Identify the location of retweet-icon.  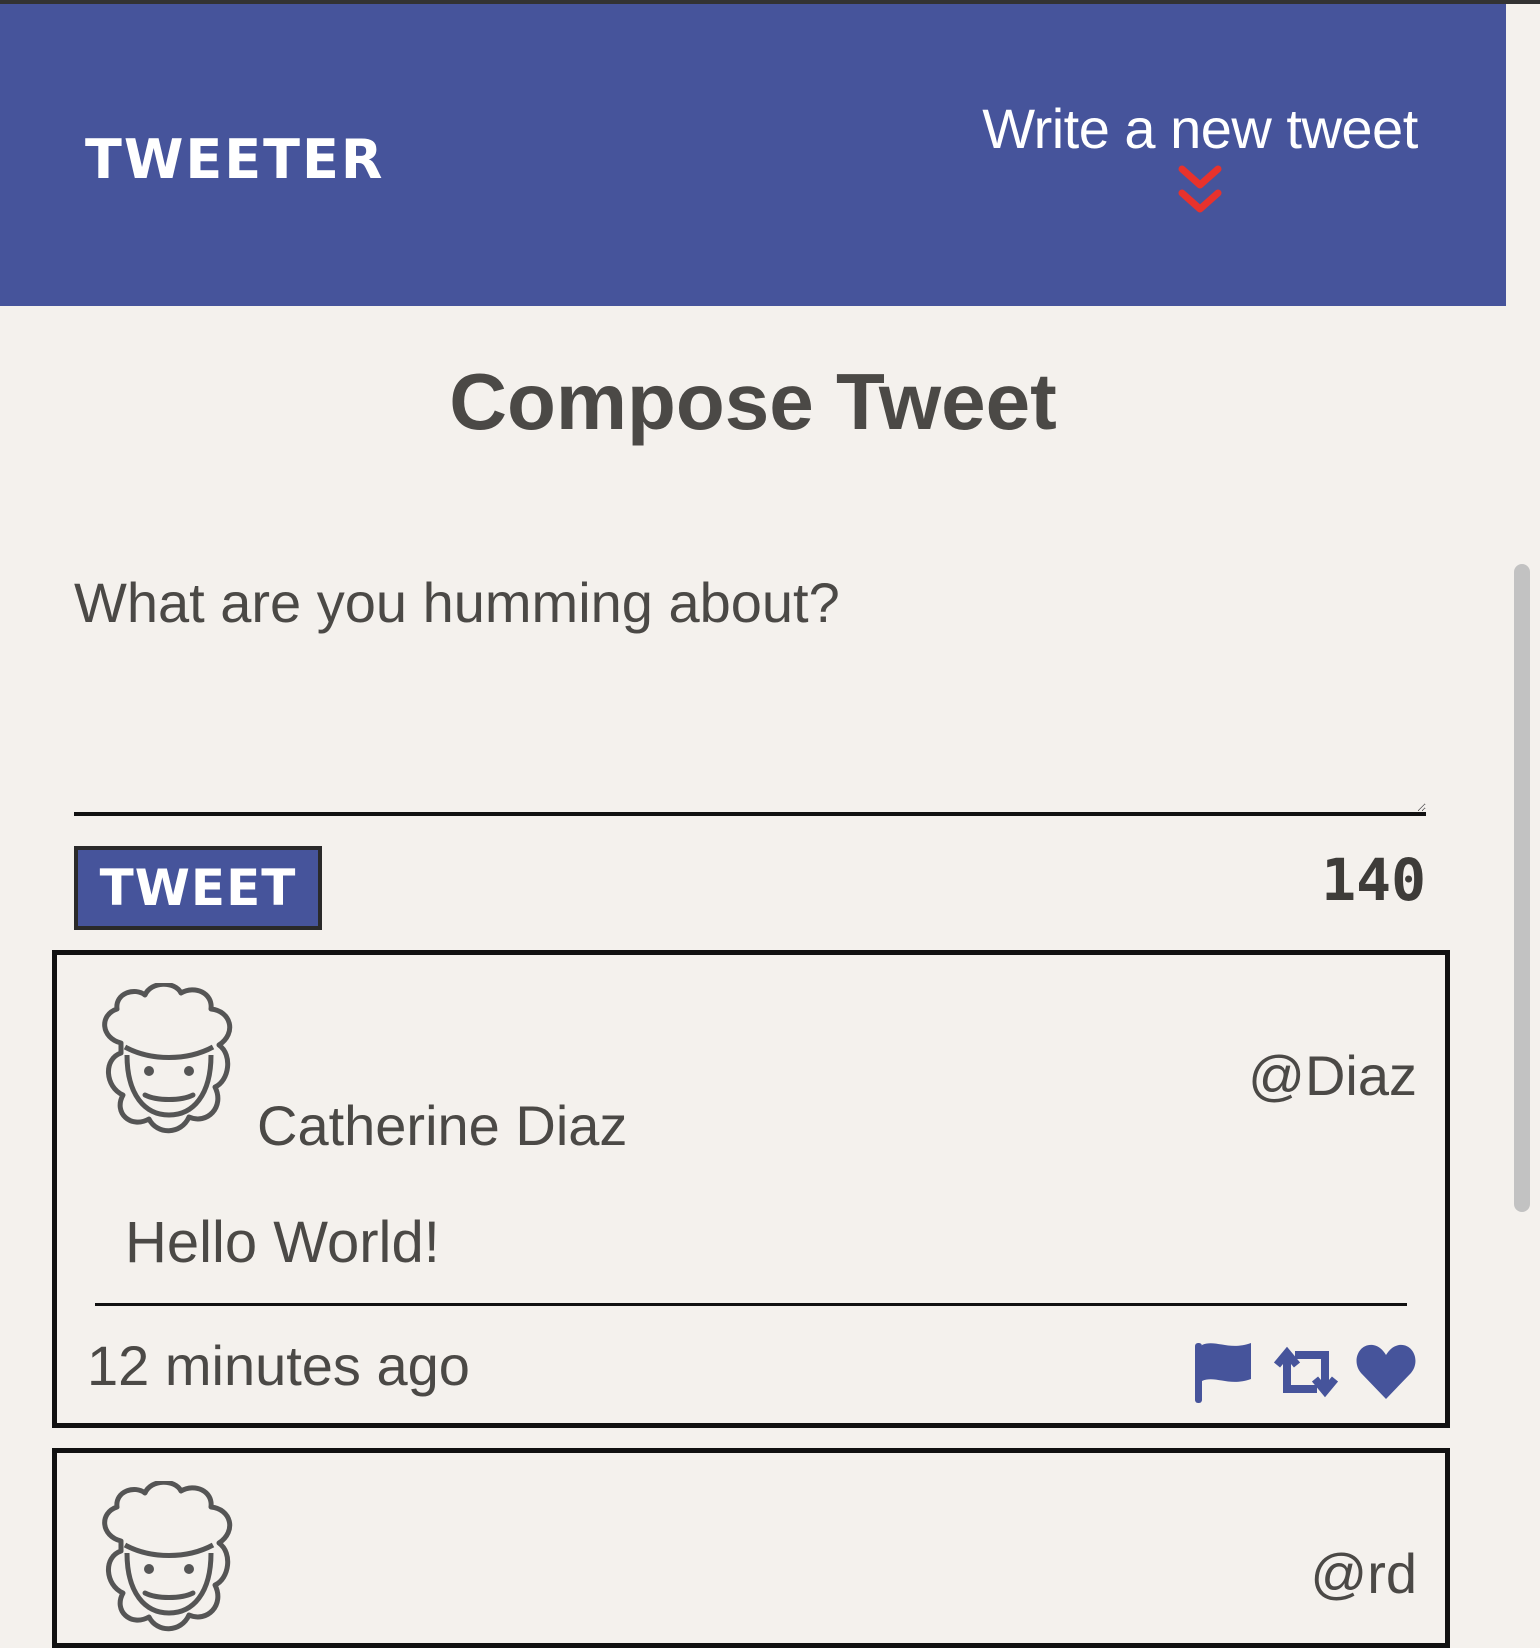
(1306, 1372).